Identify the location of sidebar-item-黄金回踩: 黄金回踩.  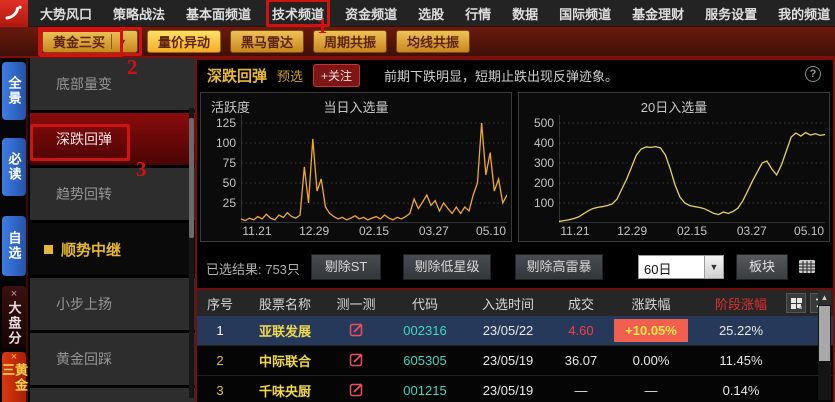
(112, 359).